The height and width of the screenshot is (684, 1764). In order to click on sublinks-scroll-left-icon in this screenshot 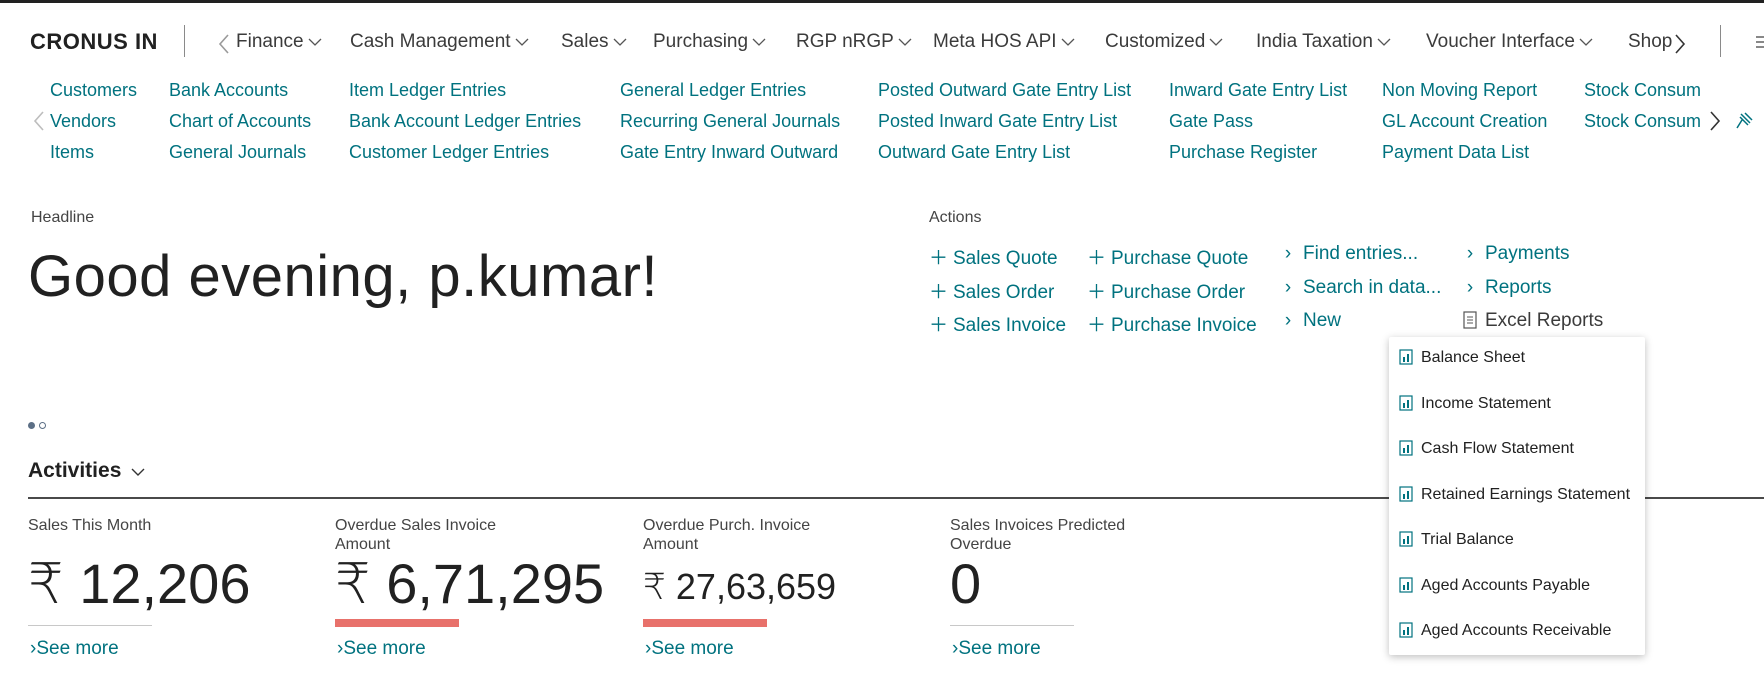, I will do `click(39, 121)`.